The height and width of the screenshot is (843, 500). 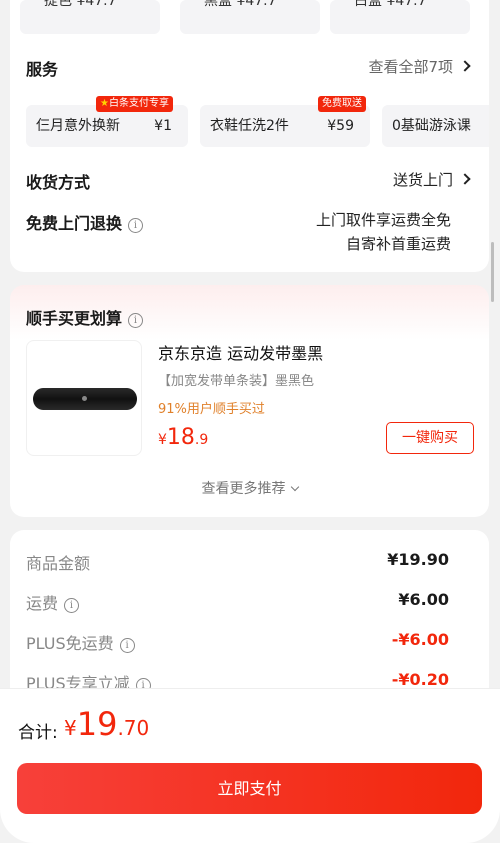 What do you see at coordinates (58, 182) in the screenshot?
I see `delivery-title: 收货方式` at bounding box center [58, 182].